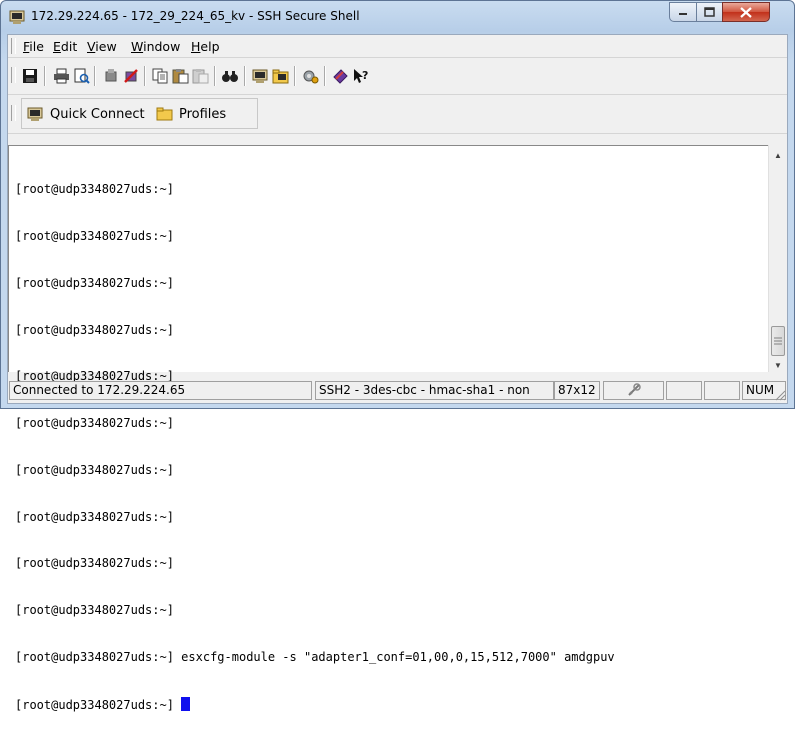 Image resolution: width=795 pixels, height=745 pixels. Describe the element at coordinates (30, 76) in the screenshot. I see `save-icon` at that location.